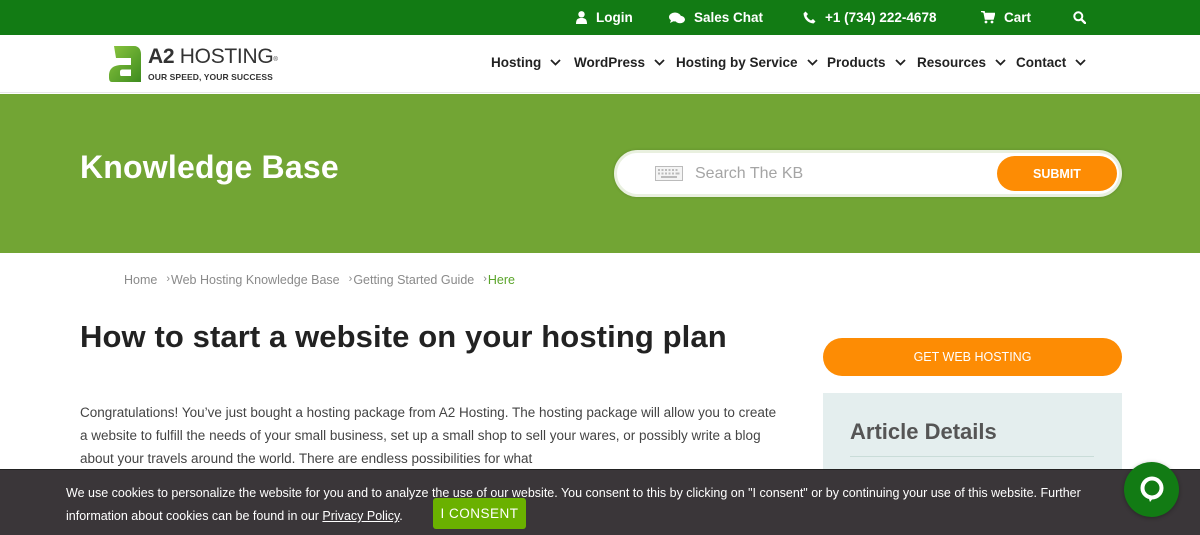 The height and width of the screenshot is (535, 1200). What do you see at coordinates (866, 62) in the screenshot?
I see `nav-products: Products` at bounding box center [866, 62].